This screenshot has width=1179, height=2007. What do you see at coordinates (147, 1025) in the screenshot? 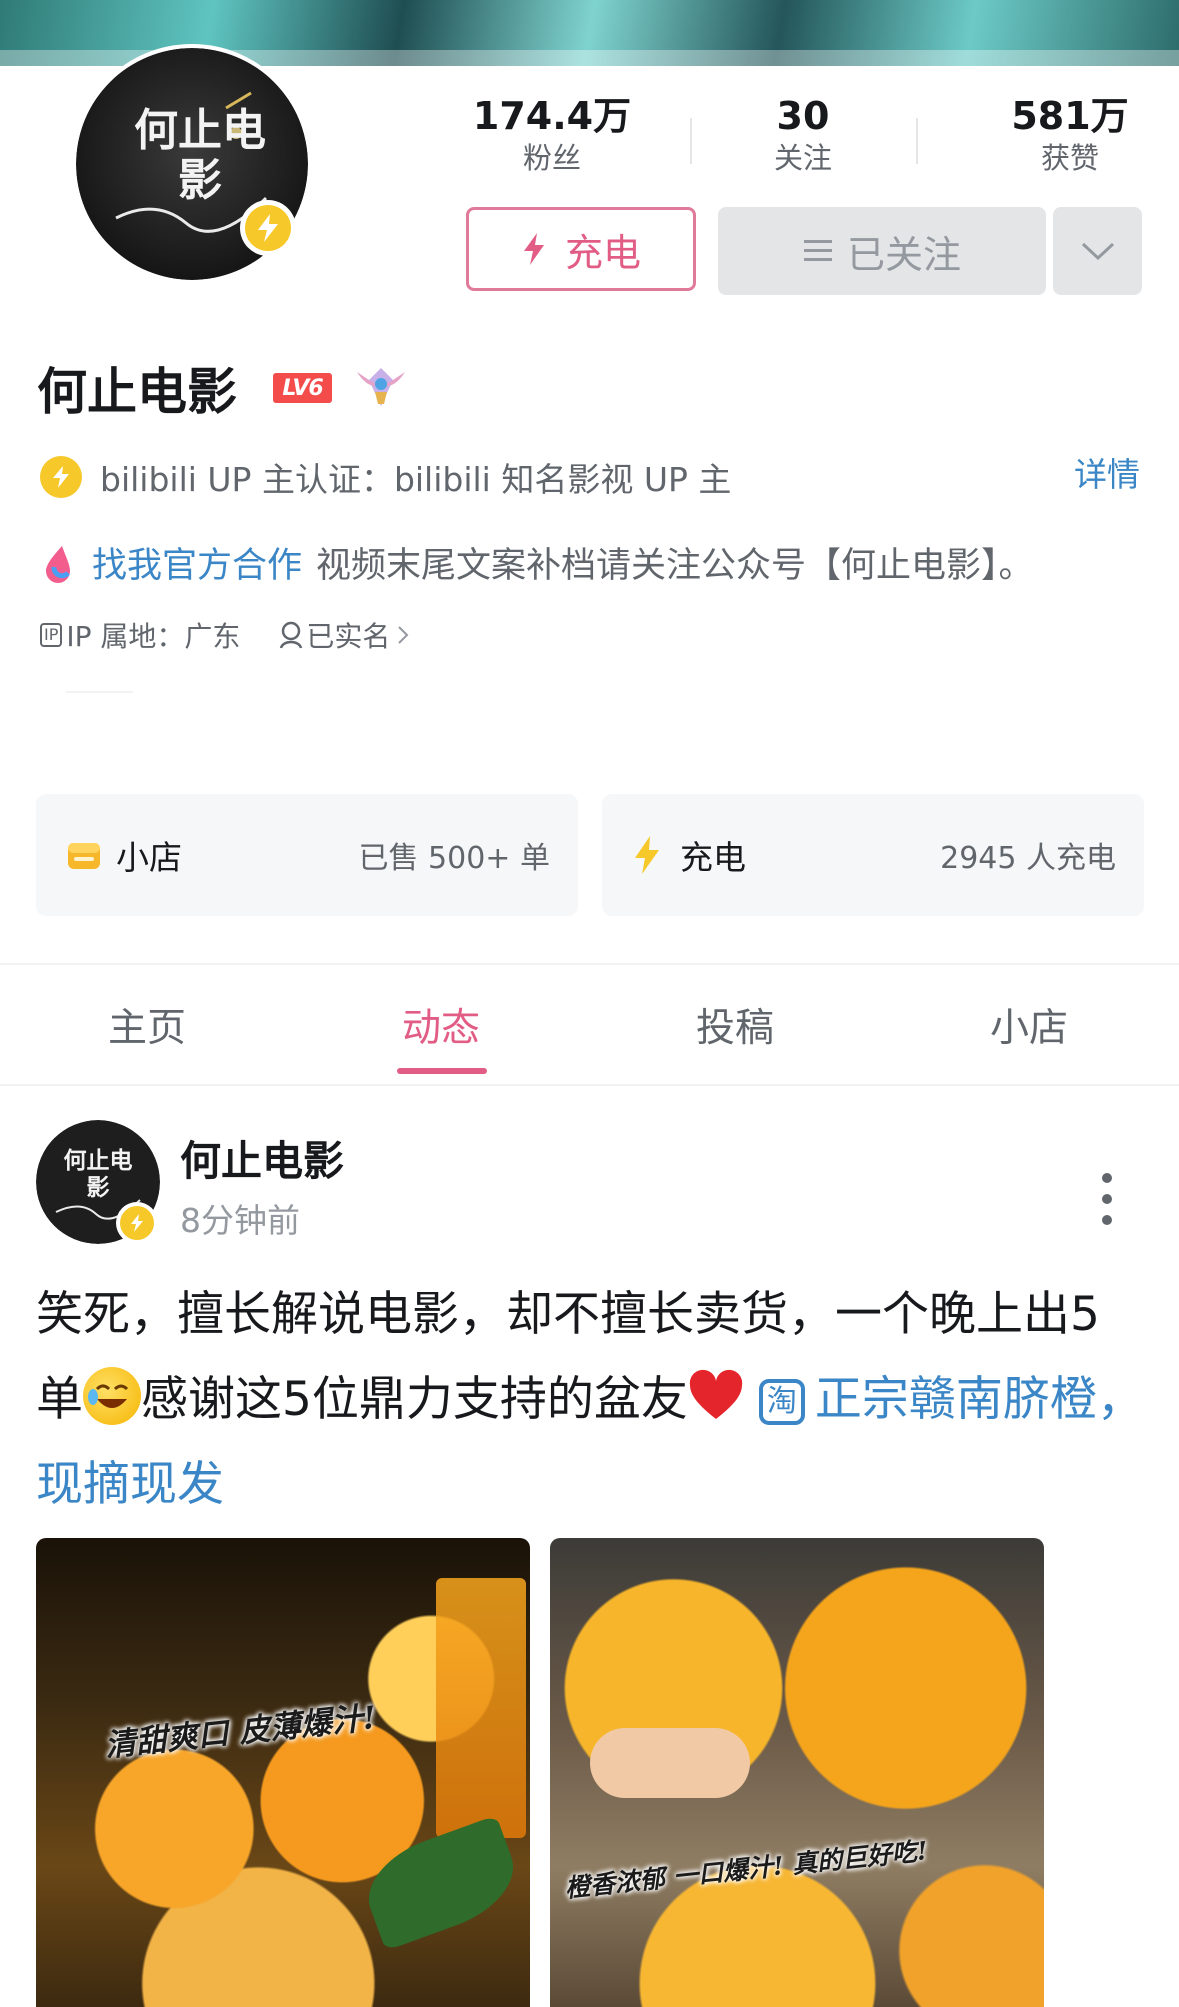
I see `tab-home: 主页` at bounding box center [147, 1025].